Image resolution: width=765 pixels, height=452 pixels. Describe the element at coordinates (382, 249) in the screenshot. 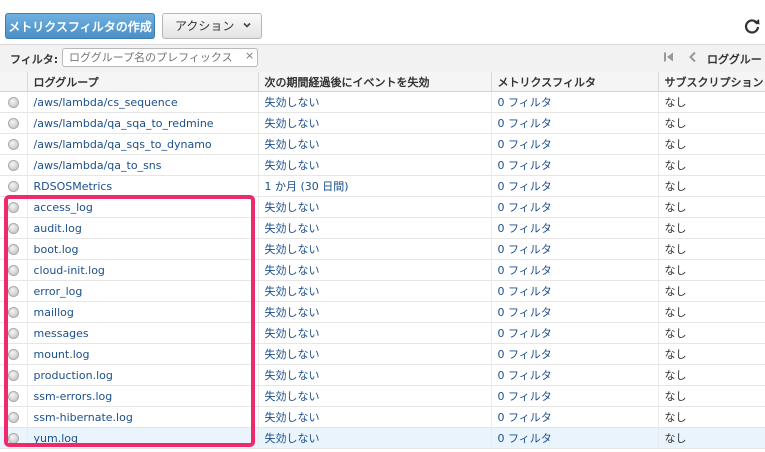

I see `table-row: boot.log 失効しない 0 フィルタ なし` at that location.